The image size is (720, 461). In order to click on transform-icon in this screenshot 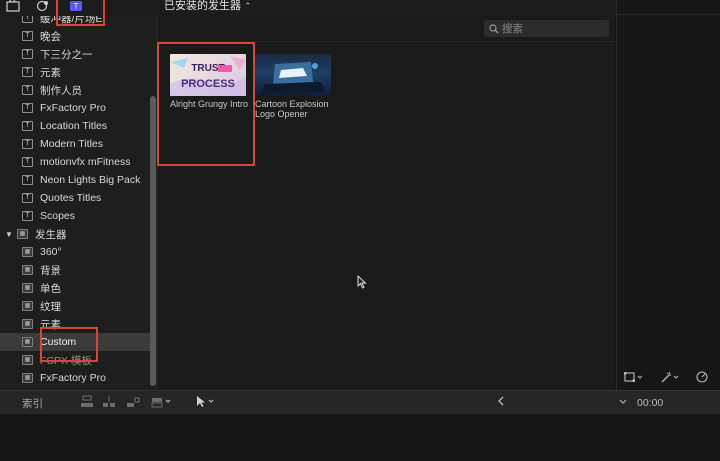, I will do `click(634, 378)`.